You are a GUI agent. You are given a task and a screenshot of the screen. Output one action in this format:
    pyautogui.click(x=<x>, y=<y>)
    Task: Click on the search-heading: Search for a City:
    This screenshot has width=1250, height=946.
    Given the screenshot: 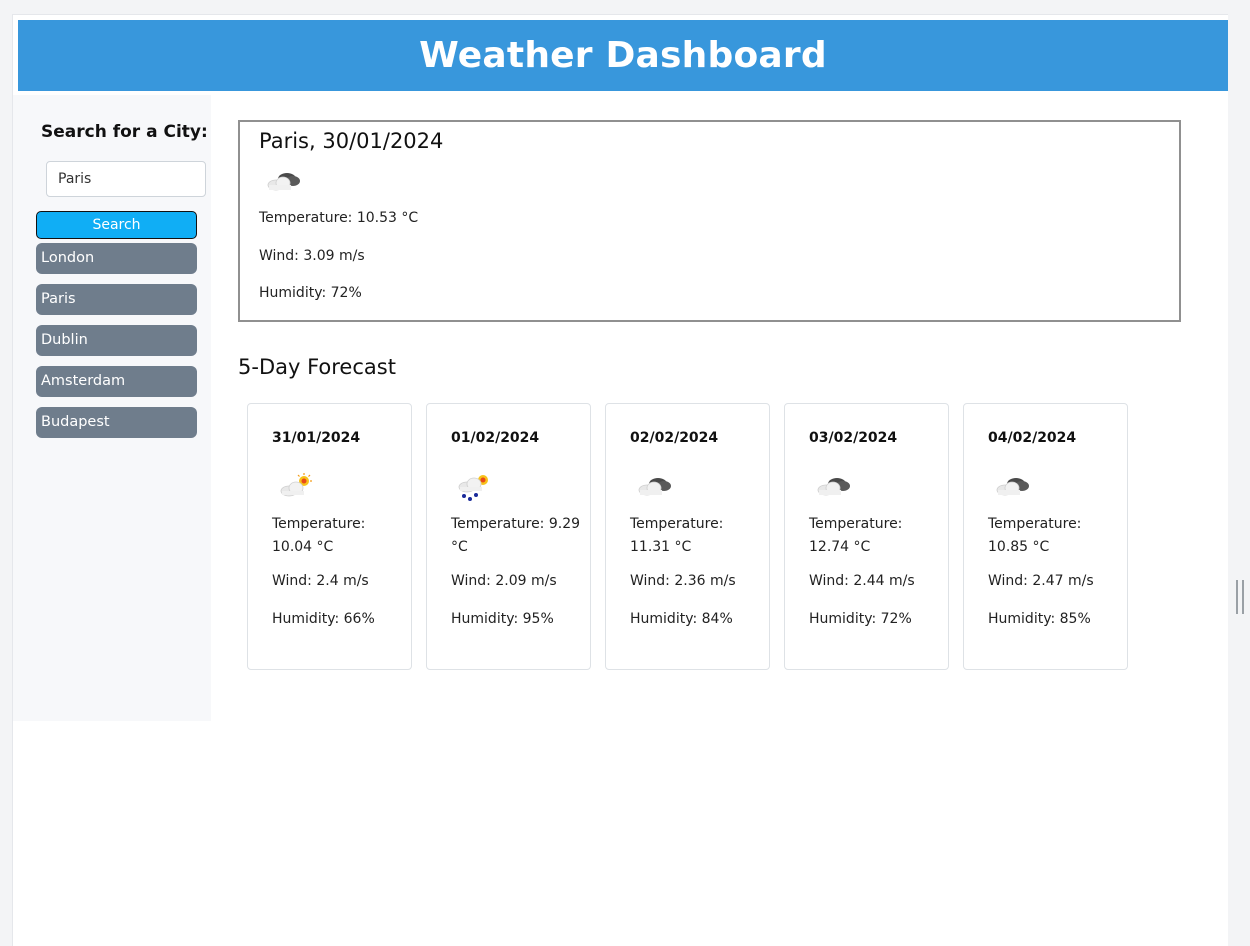 What is the action you would take?
    pyautogui.click(x=124, y=132)
    